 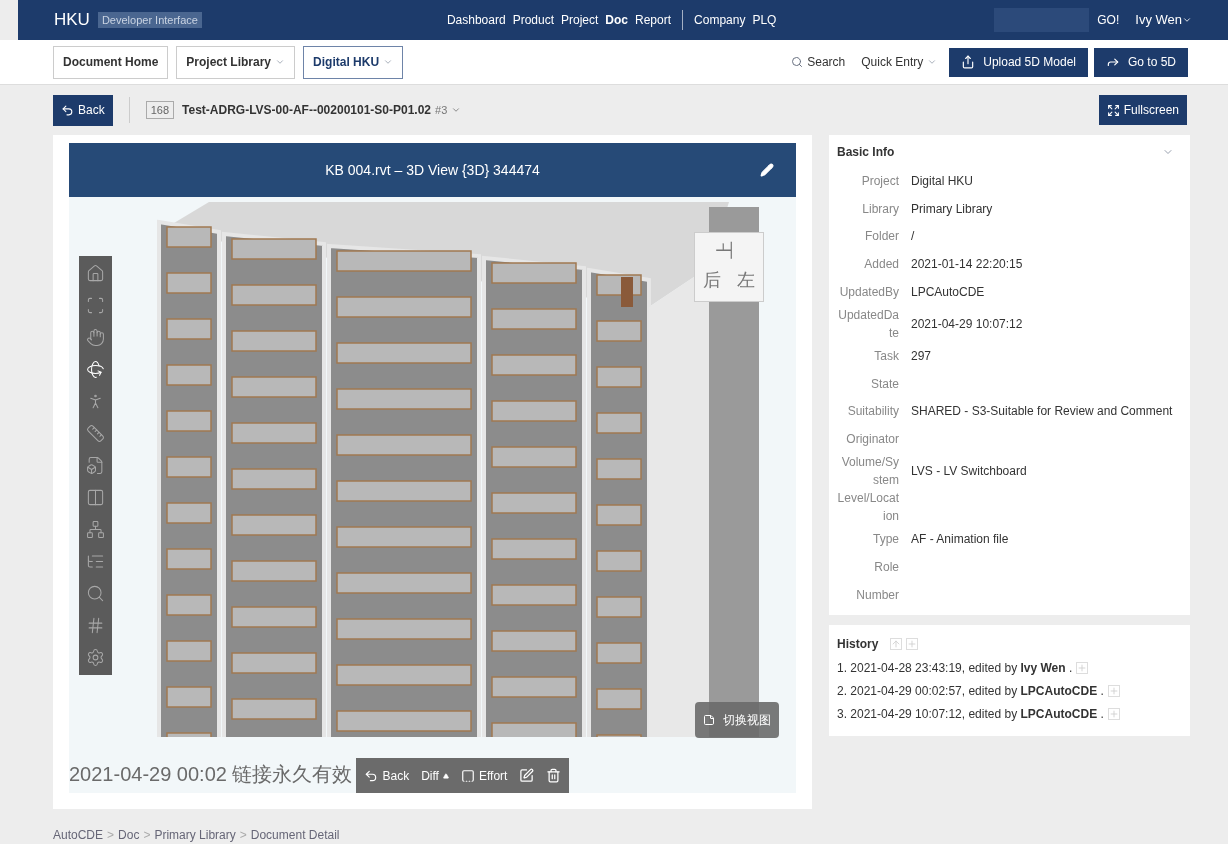 What do you see at coordinates (387, 775) in the screenshot?
I see `back-link: Back` at bounding box center [387, 775].